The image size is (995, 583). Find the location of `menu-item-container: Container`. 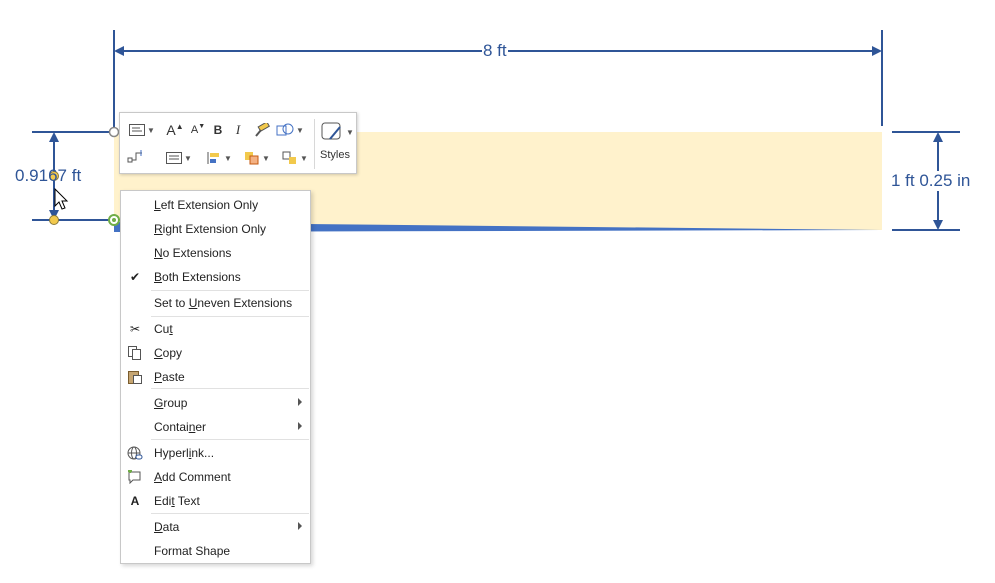

menu-item-container: Container is located at coordinates (215, 427).